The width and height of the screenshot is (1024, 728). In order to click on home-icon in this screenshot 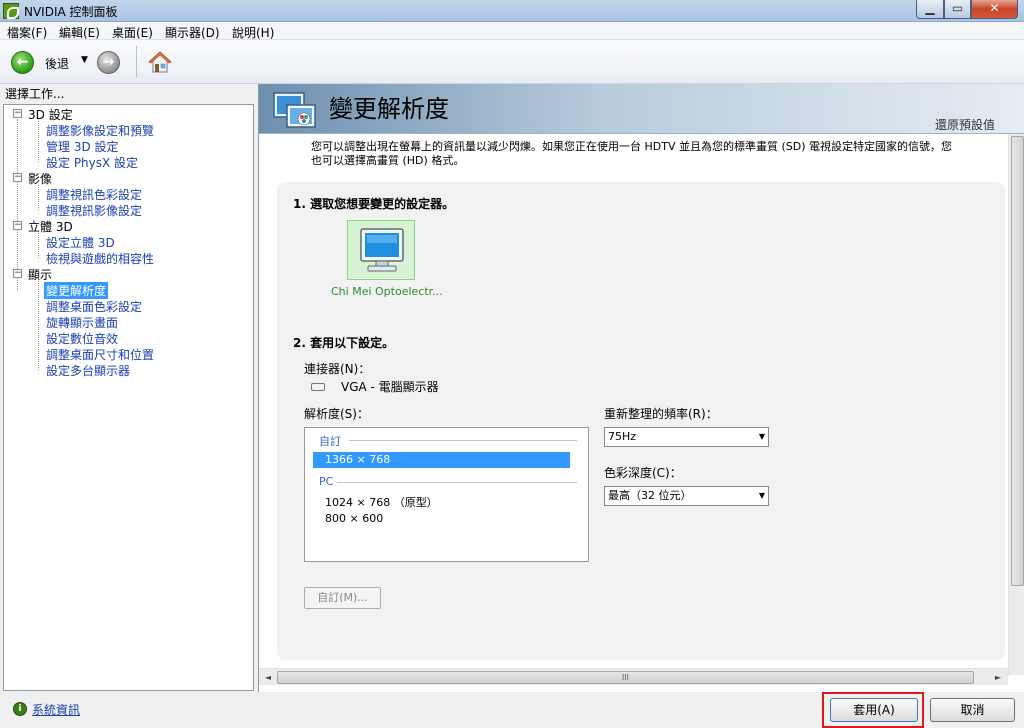, I will do `click(160, 62)`.